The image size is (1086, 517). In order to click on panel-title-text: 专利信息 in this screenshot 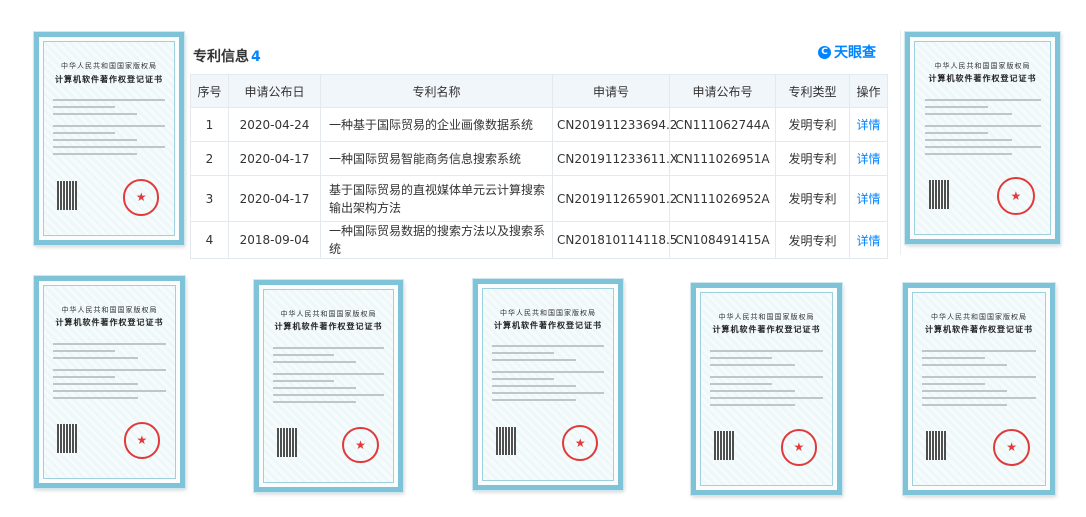, I will do `click(221, 57)`.